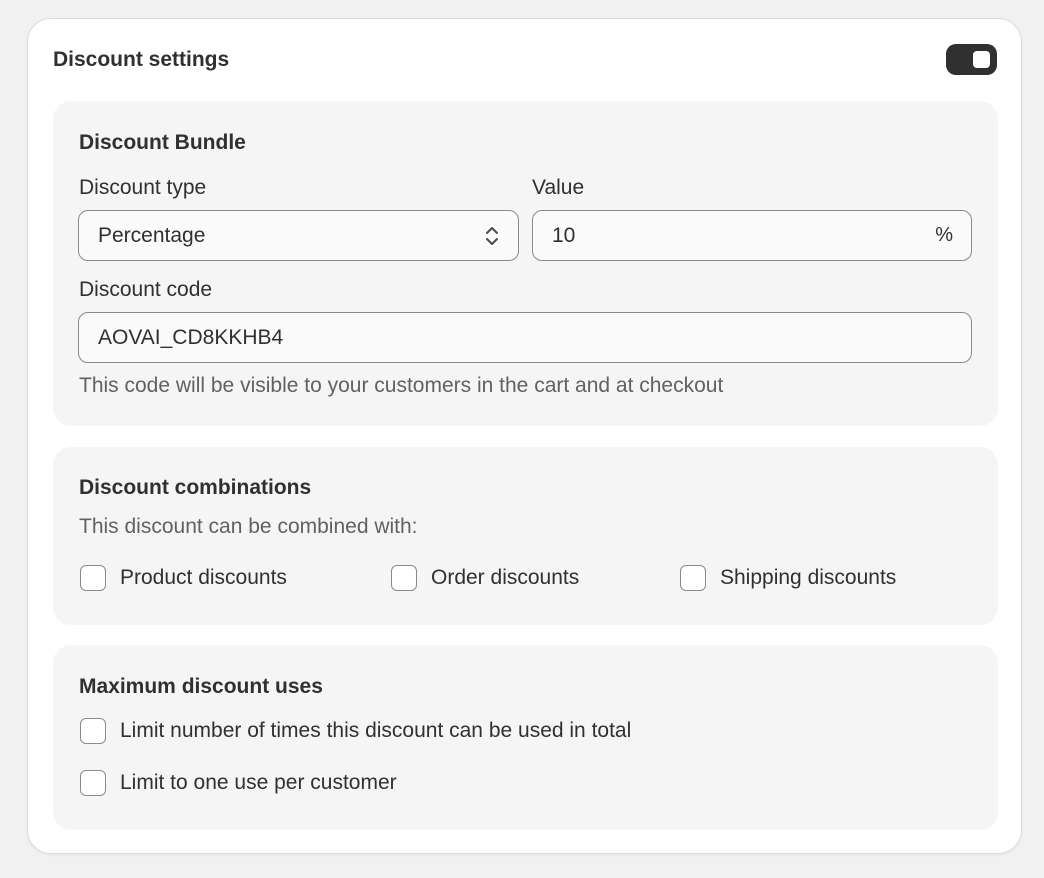  Describe the element at coordinates (971, 59) in the screenshot. I see `discount-toggle` at that location.